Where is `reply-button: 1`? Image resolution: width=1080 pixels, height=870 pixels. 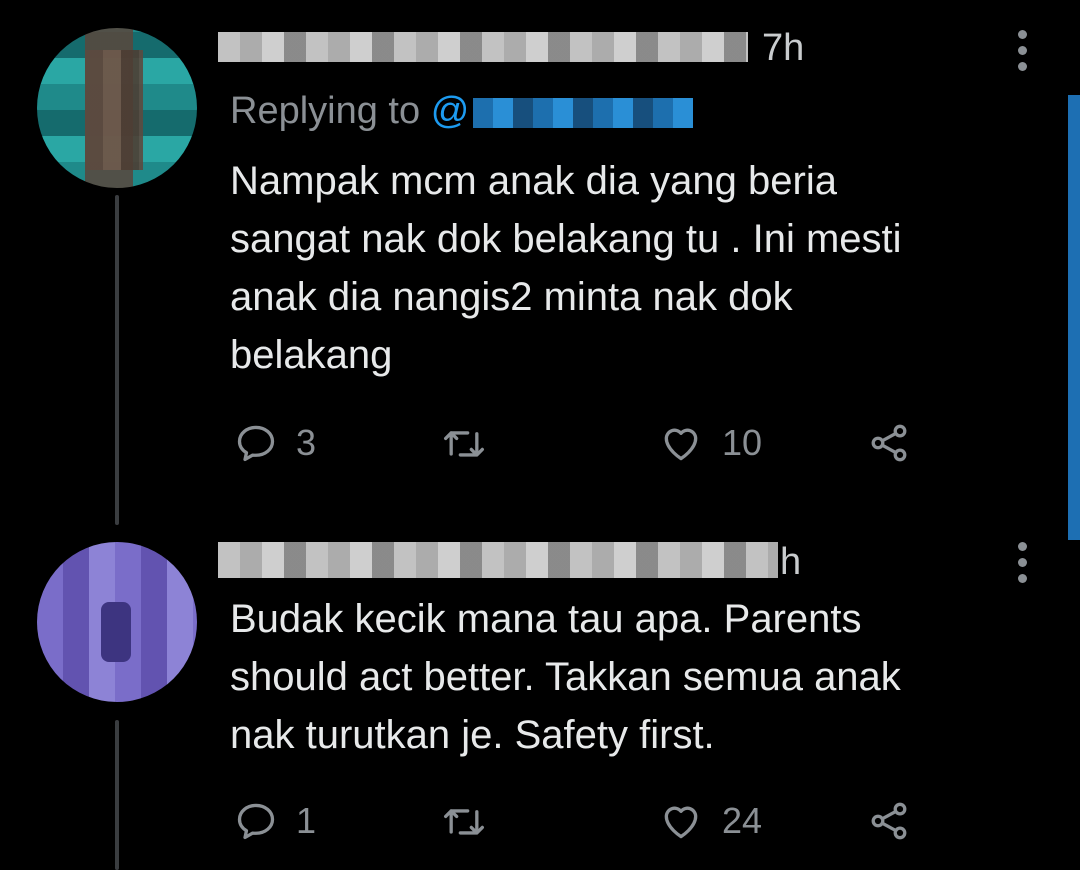
reply-button: 1 is located at coordinates (275, 821).